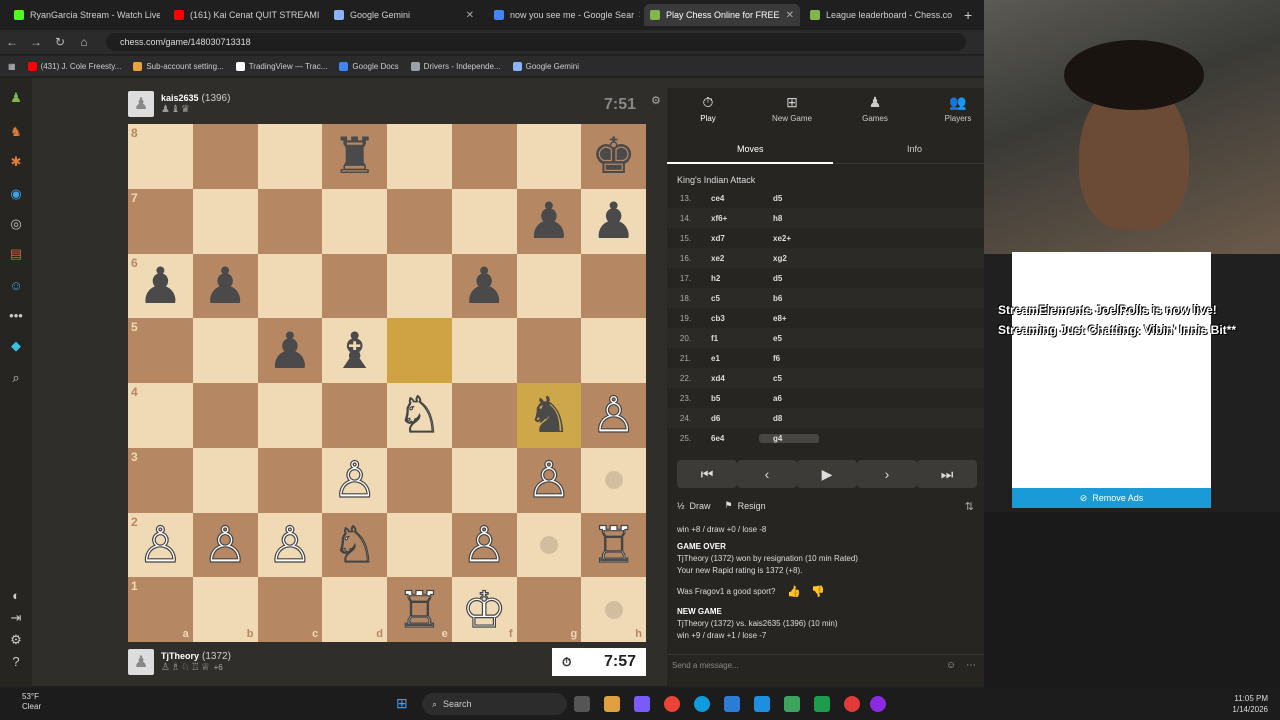 This screenshot has width=1280, height=720. I want to click on square-d4, so click(354, 415).